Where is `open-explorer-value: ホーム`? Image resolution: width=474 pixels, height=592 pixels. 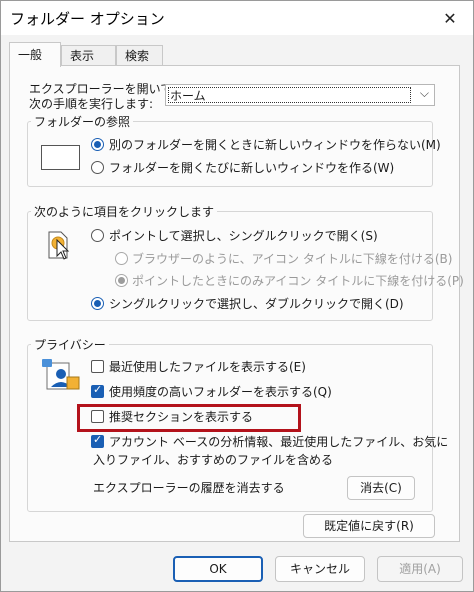
open-explorer-value: ホーム is located at coordinates (188, 96).